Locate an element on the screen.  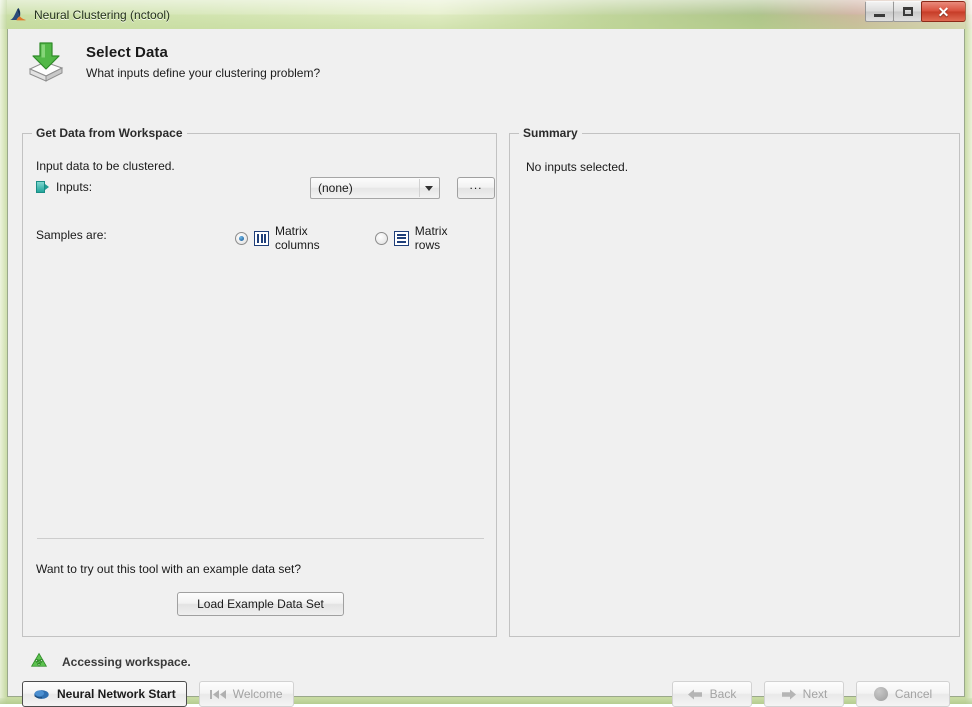
inputs-label: Inputs: is located at coordinates (74, 187).